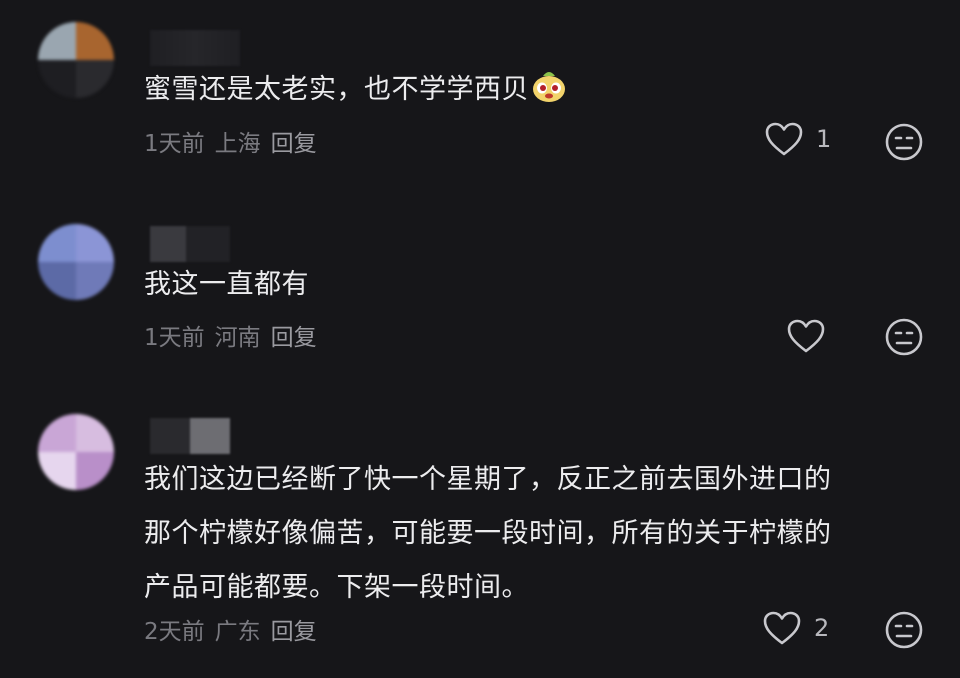 The image size is (960, 678). Describe the element at coordinates (488, 479) in the screenshot. I see `comment-text-line: 我们这边已经断了快一个星期了，反正之前去国外进口的` at that location.